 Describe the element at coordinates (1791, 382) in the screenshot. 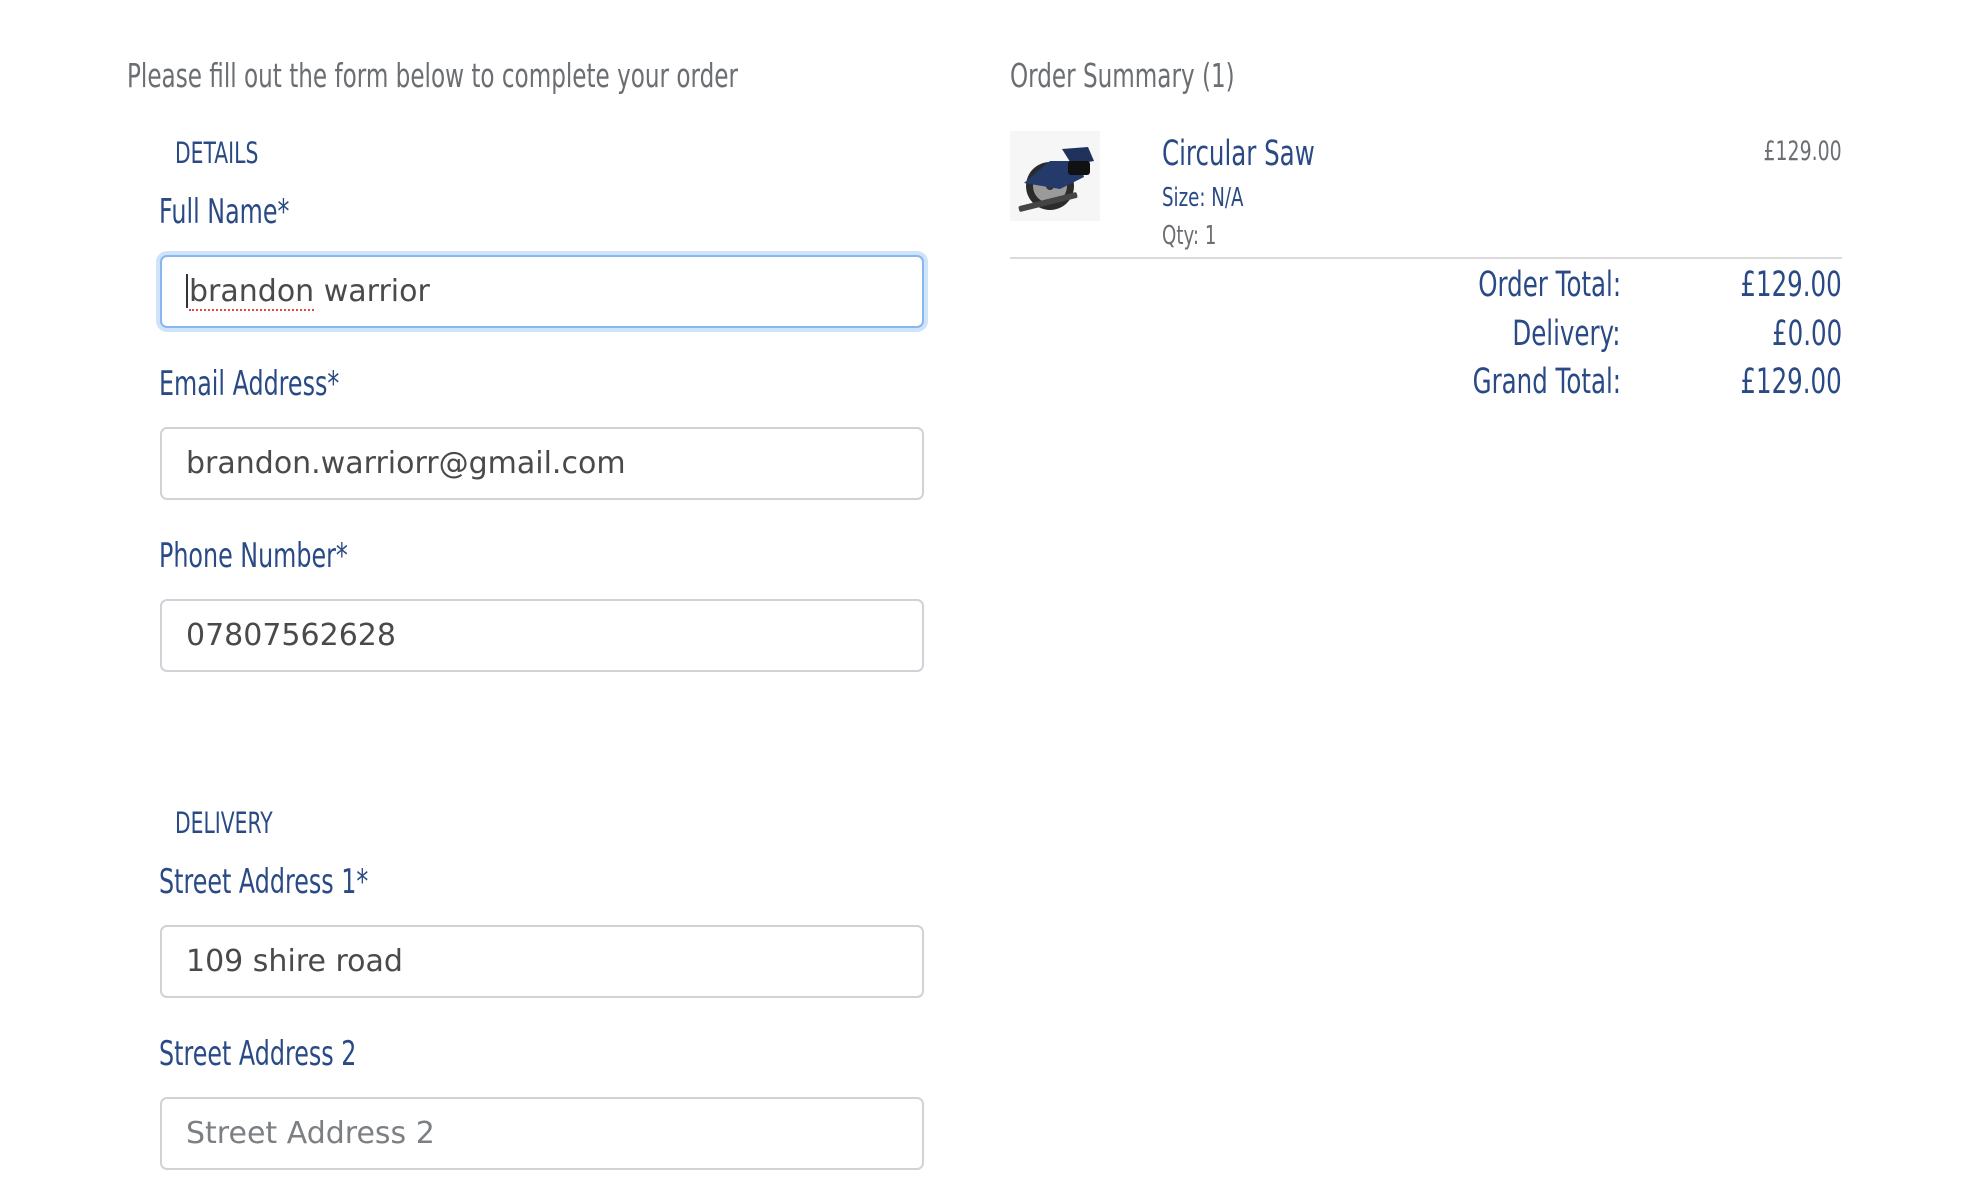

I see `grand-total-value: £129.00` at that location.